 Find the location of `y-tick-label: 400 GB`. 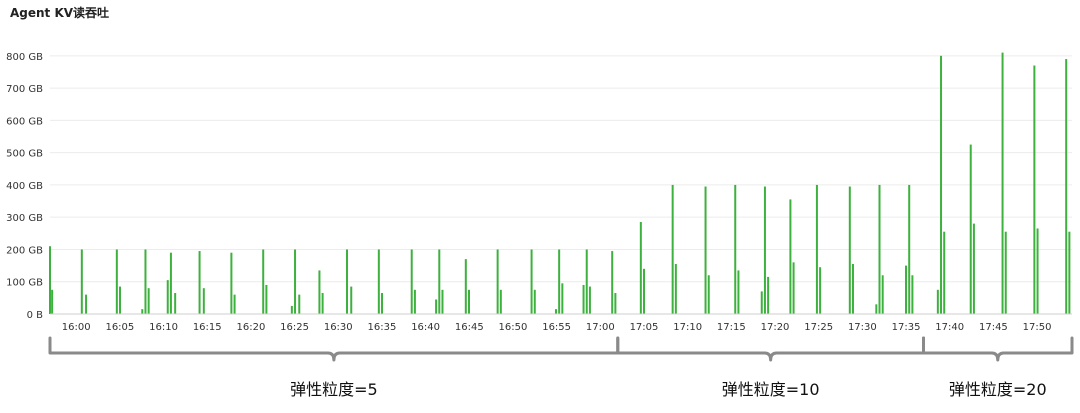

y-tick-label: 400 GB is located at coordinates (24, 186).